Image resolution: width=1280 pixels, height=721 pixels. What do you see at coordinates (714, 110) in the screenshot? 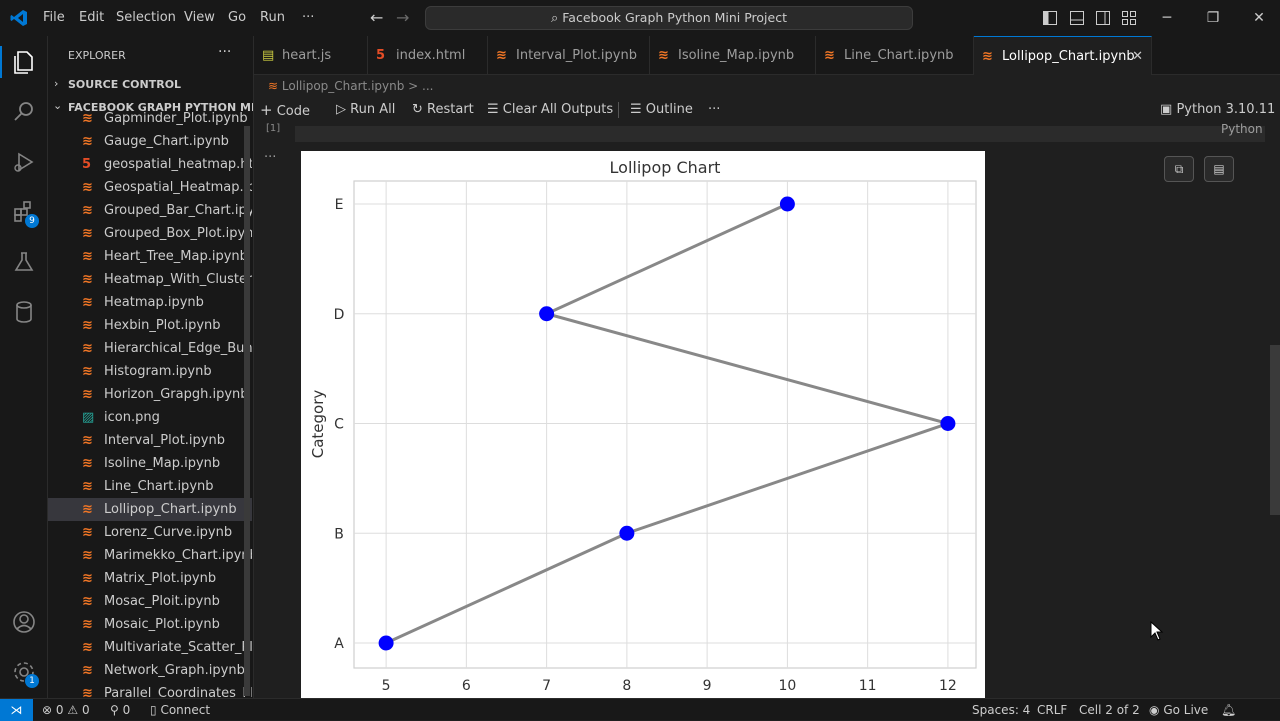
I see `toolbar-more-button: ···` at bounding box center [714, 110].